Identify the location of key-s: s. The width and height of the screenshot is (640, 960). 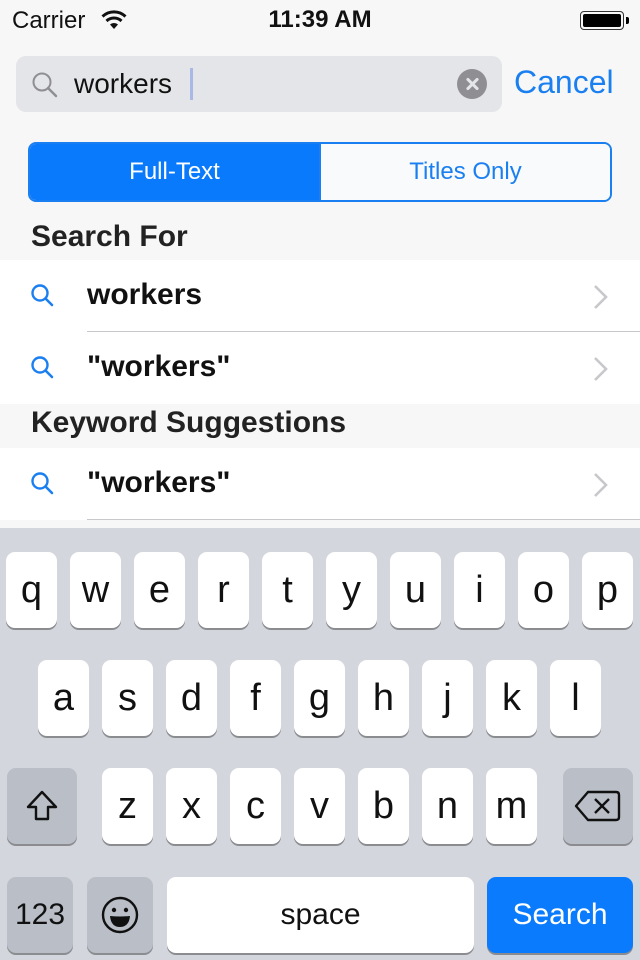
(127, 698).